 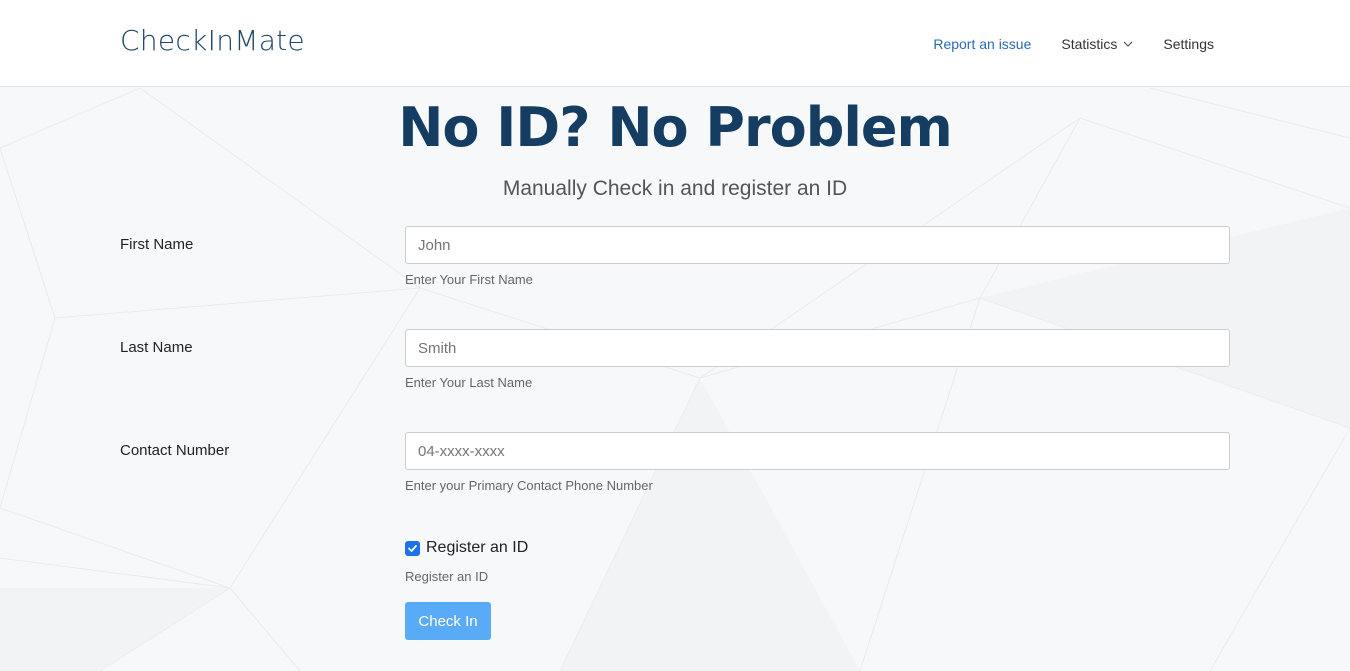 I want to click on contact-number-help: Enter your Primary Contact Phone Number, so click(x=529, y=485).